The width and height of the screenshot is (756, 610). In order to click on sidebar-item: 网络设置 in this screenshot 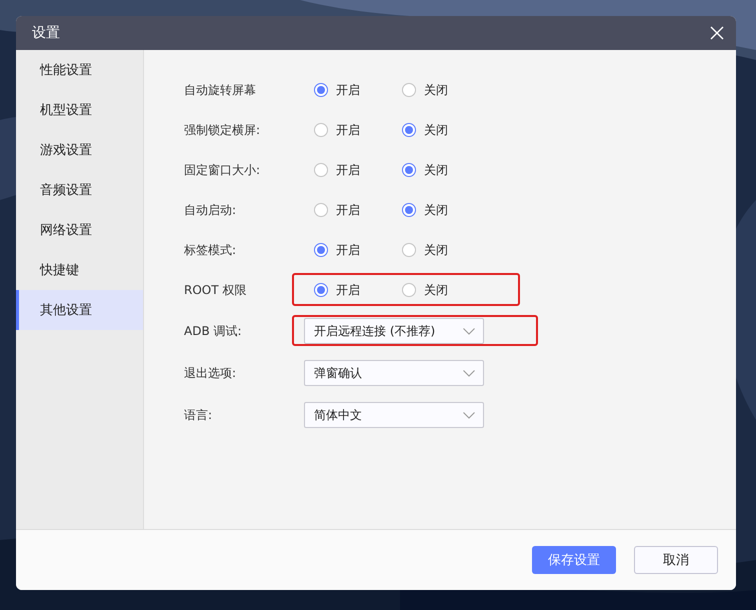, I will do `click(79, 230)`.